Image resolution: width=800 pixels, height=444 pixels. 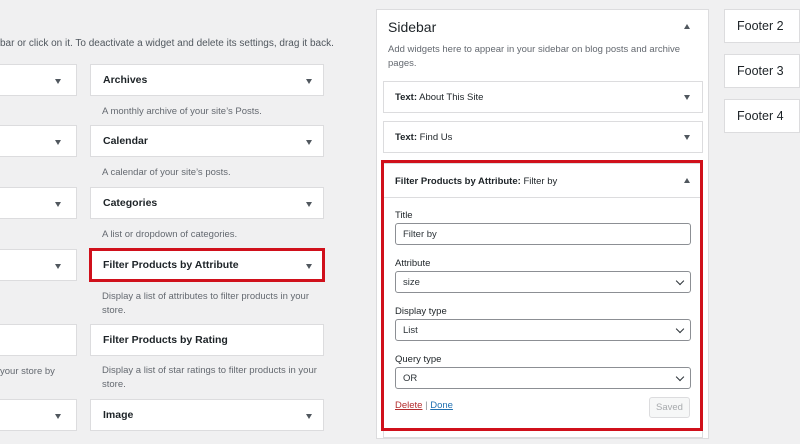 What do you see at coordinates (130, 203) in the screenshot?
I see `widget-name: Categories` at bounding box center [130, 203].